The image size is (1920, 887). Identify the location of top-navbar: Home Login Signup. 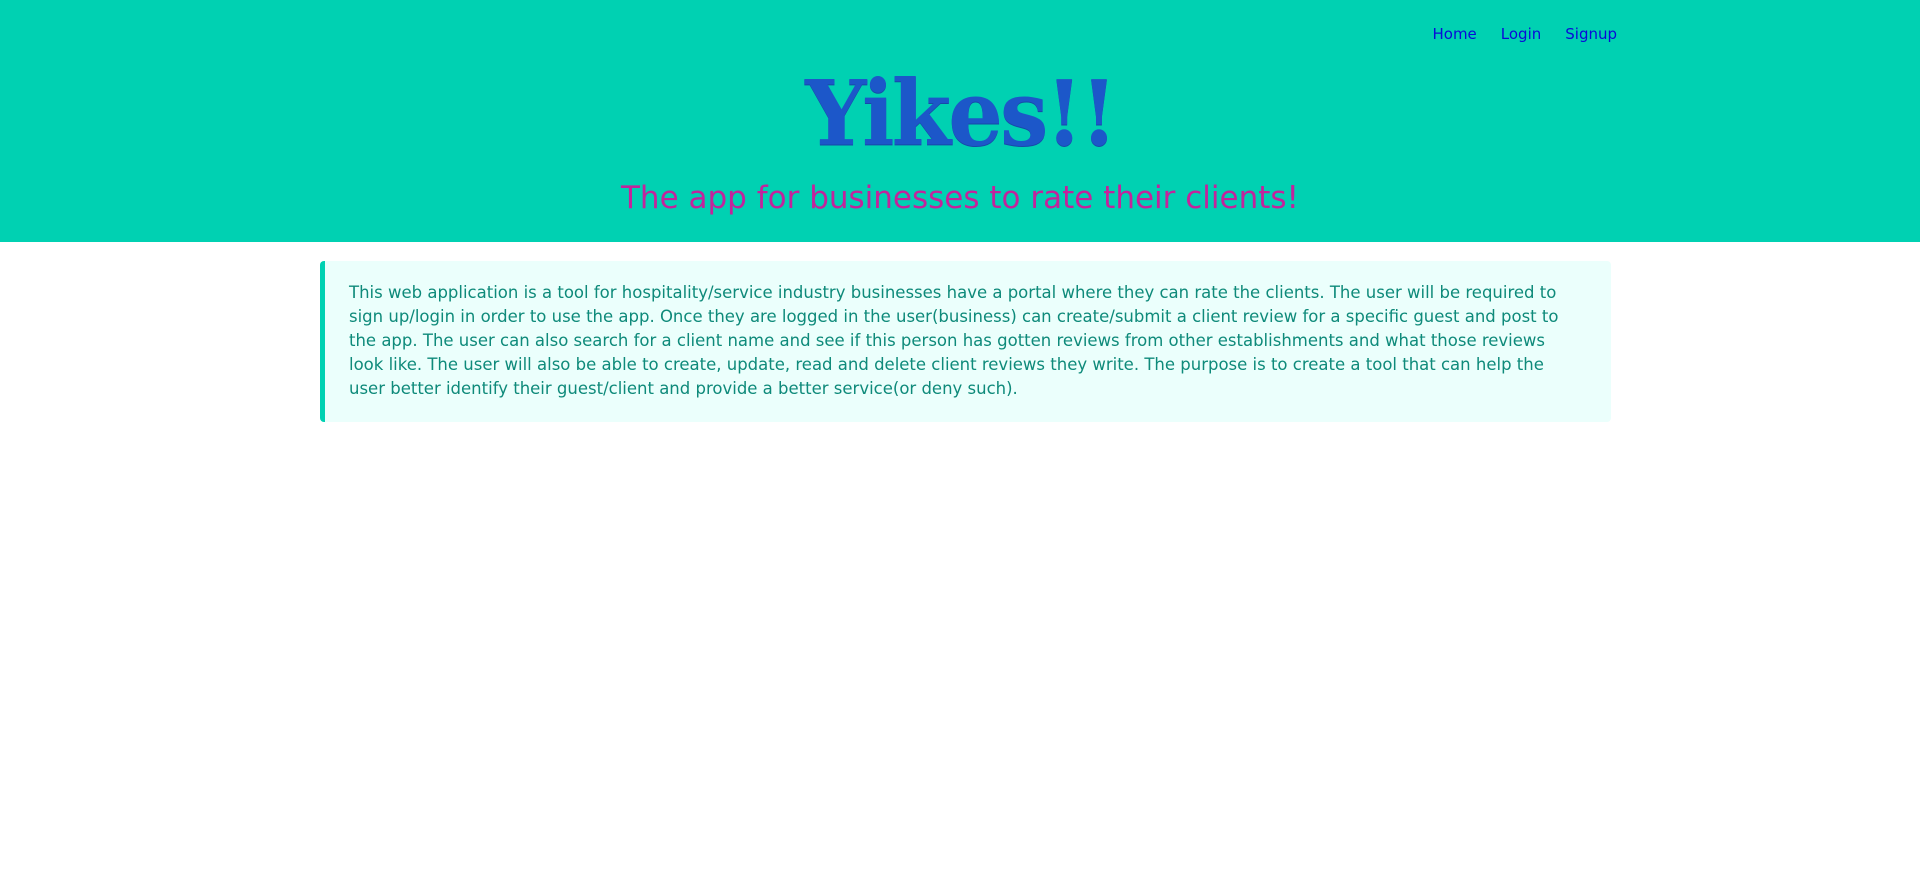
(960, 33).